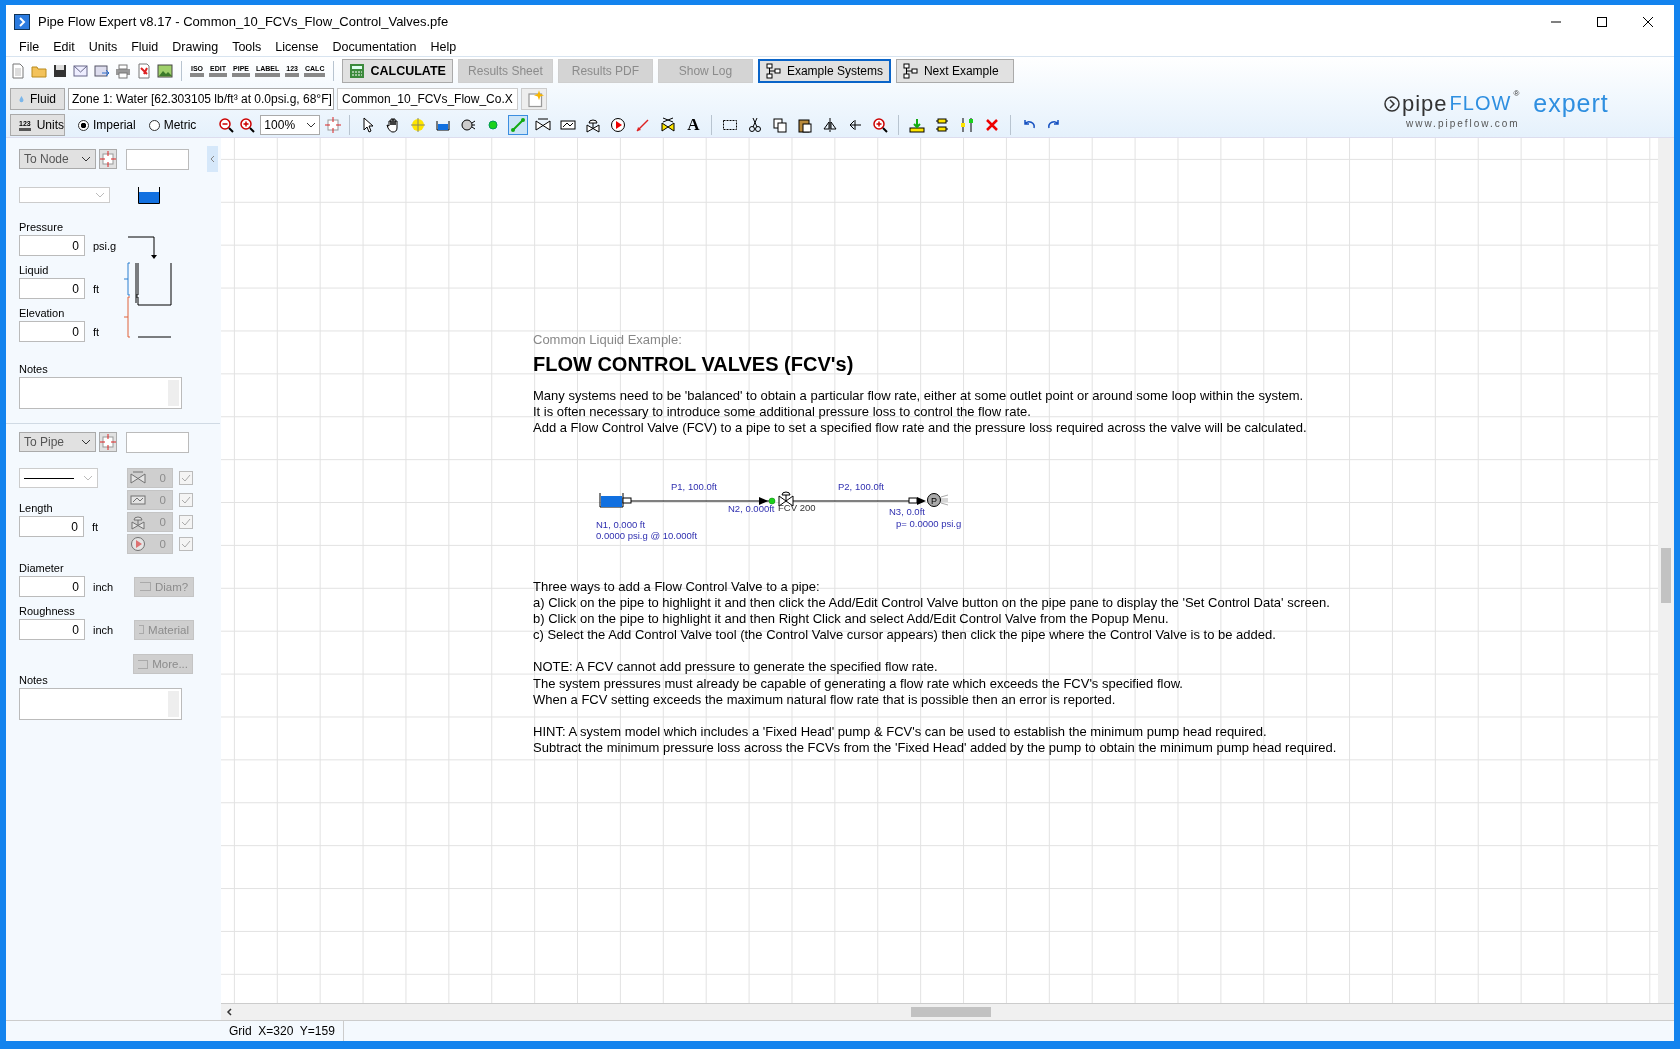 This screenshot has width=1680, height=1049. What do you see at coordinates (103, 47) in the screenshot?
I see `menu-item: Units` at bounding box center [103, 47].